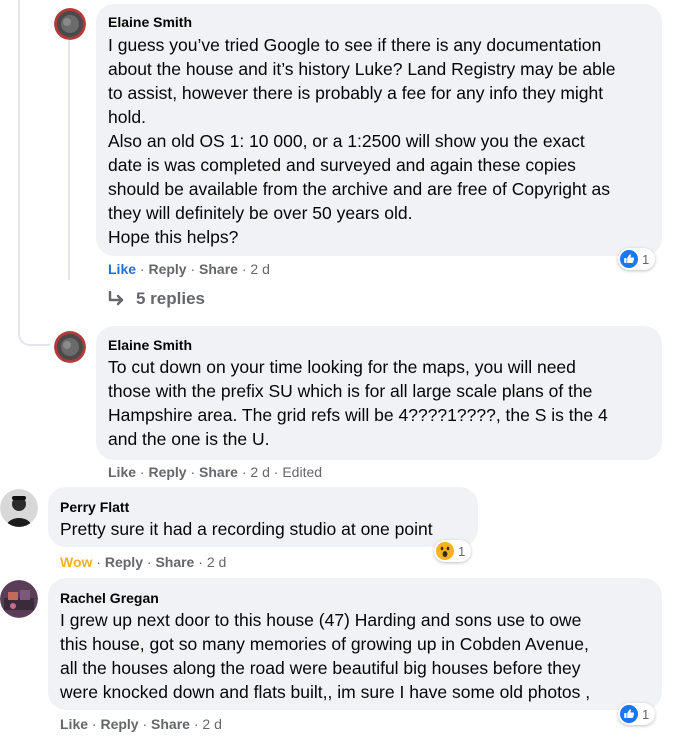 This screenshot has width=680, height=741. I want to click on wow-reaction-icon, so click(445, 551).